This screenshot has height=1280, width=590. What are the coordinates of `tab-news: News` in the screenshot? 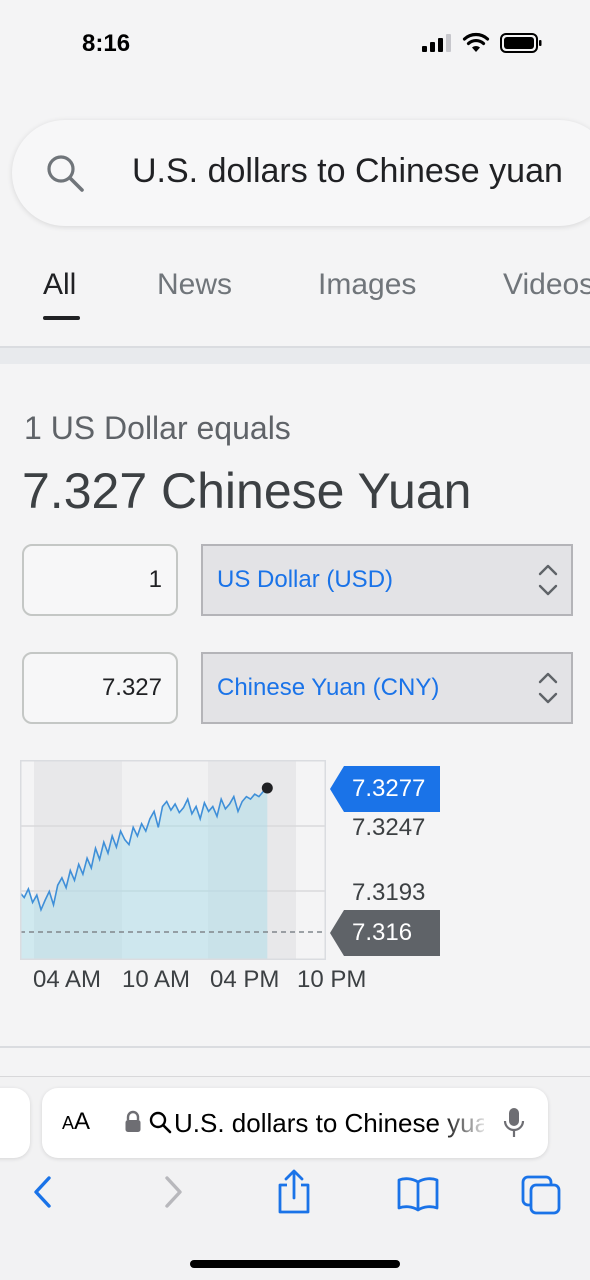 It's located at (194, 285).